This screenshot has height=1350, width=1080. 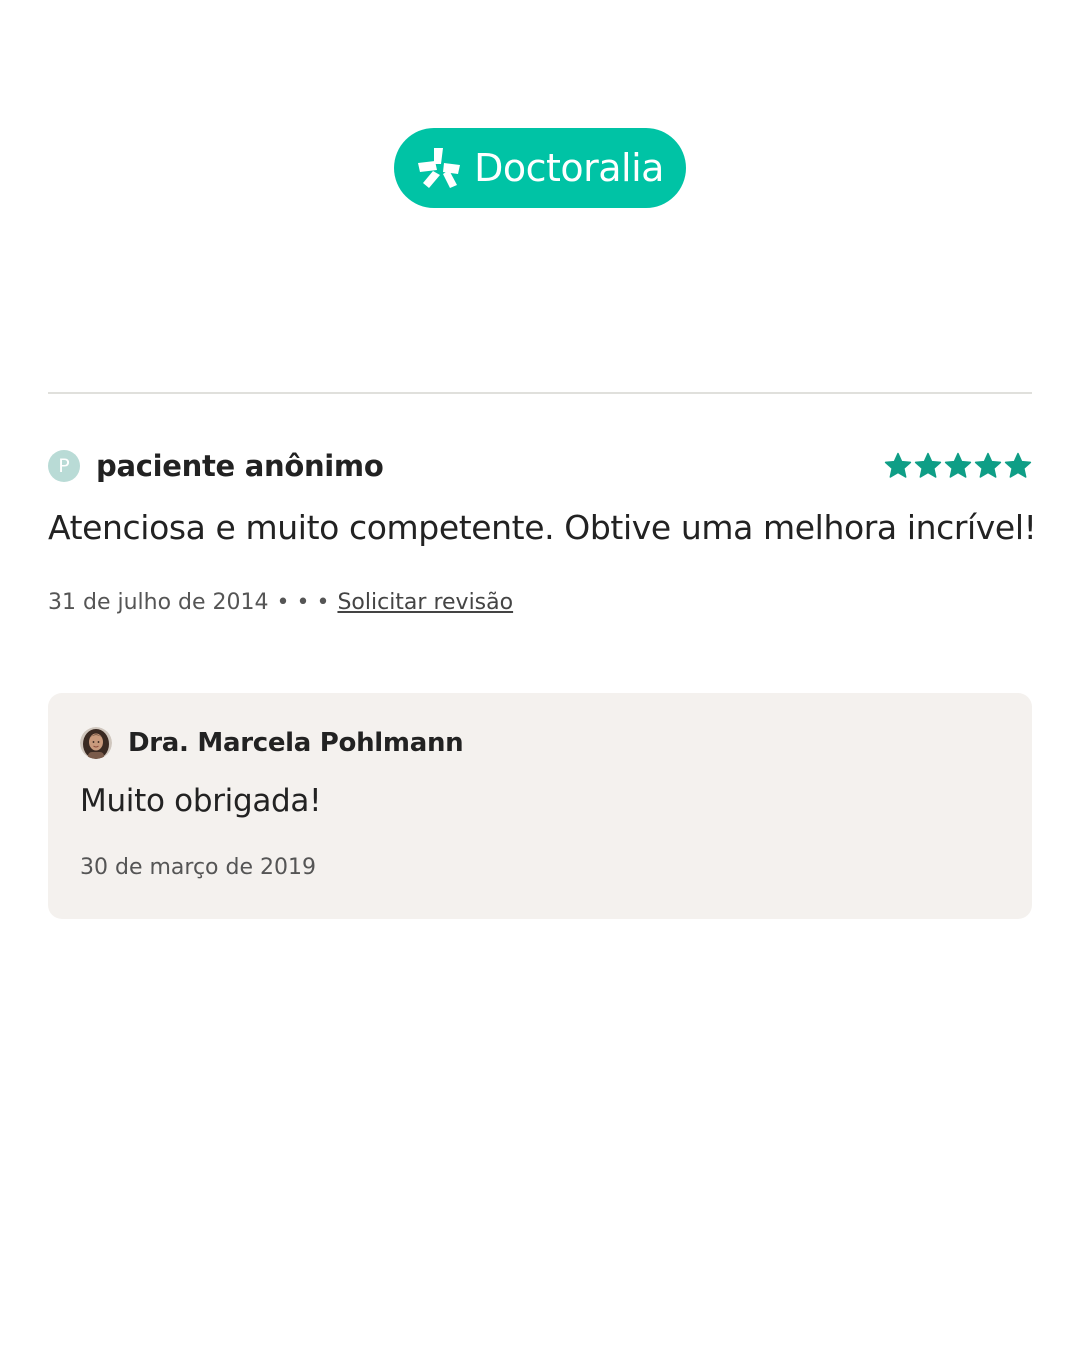 I want to click on doctor-name: Dra. Marcela Pohlmann, so click(x=296, y=743).